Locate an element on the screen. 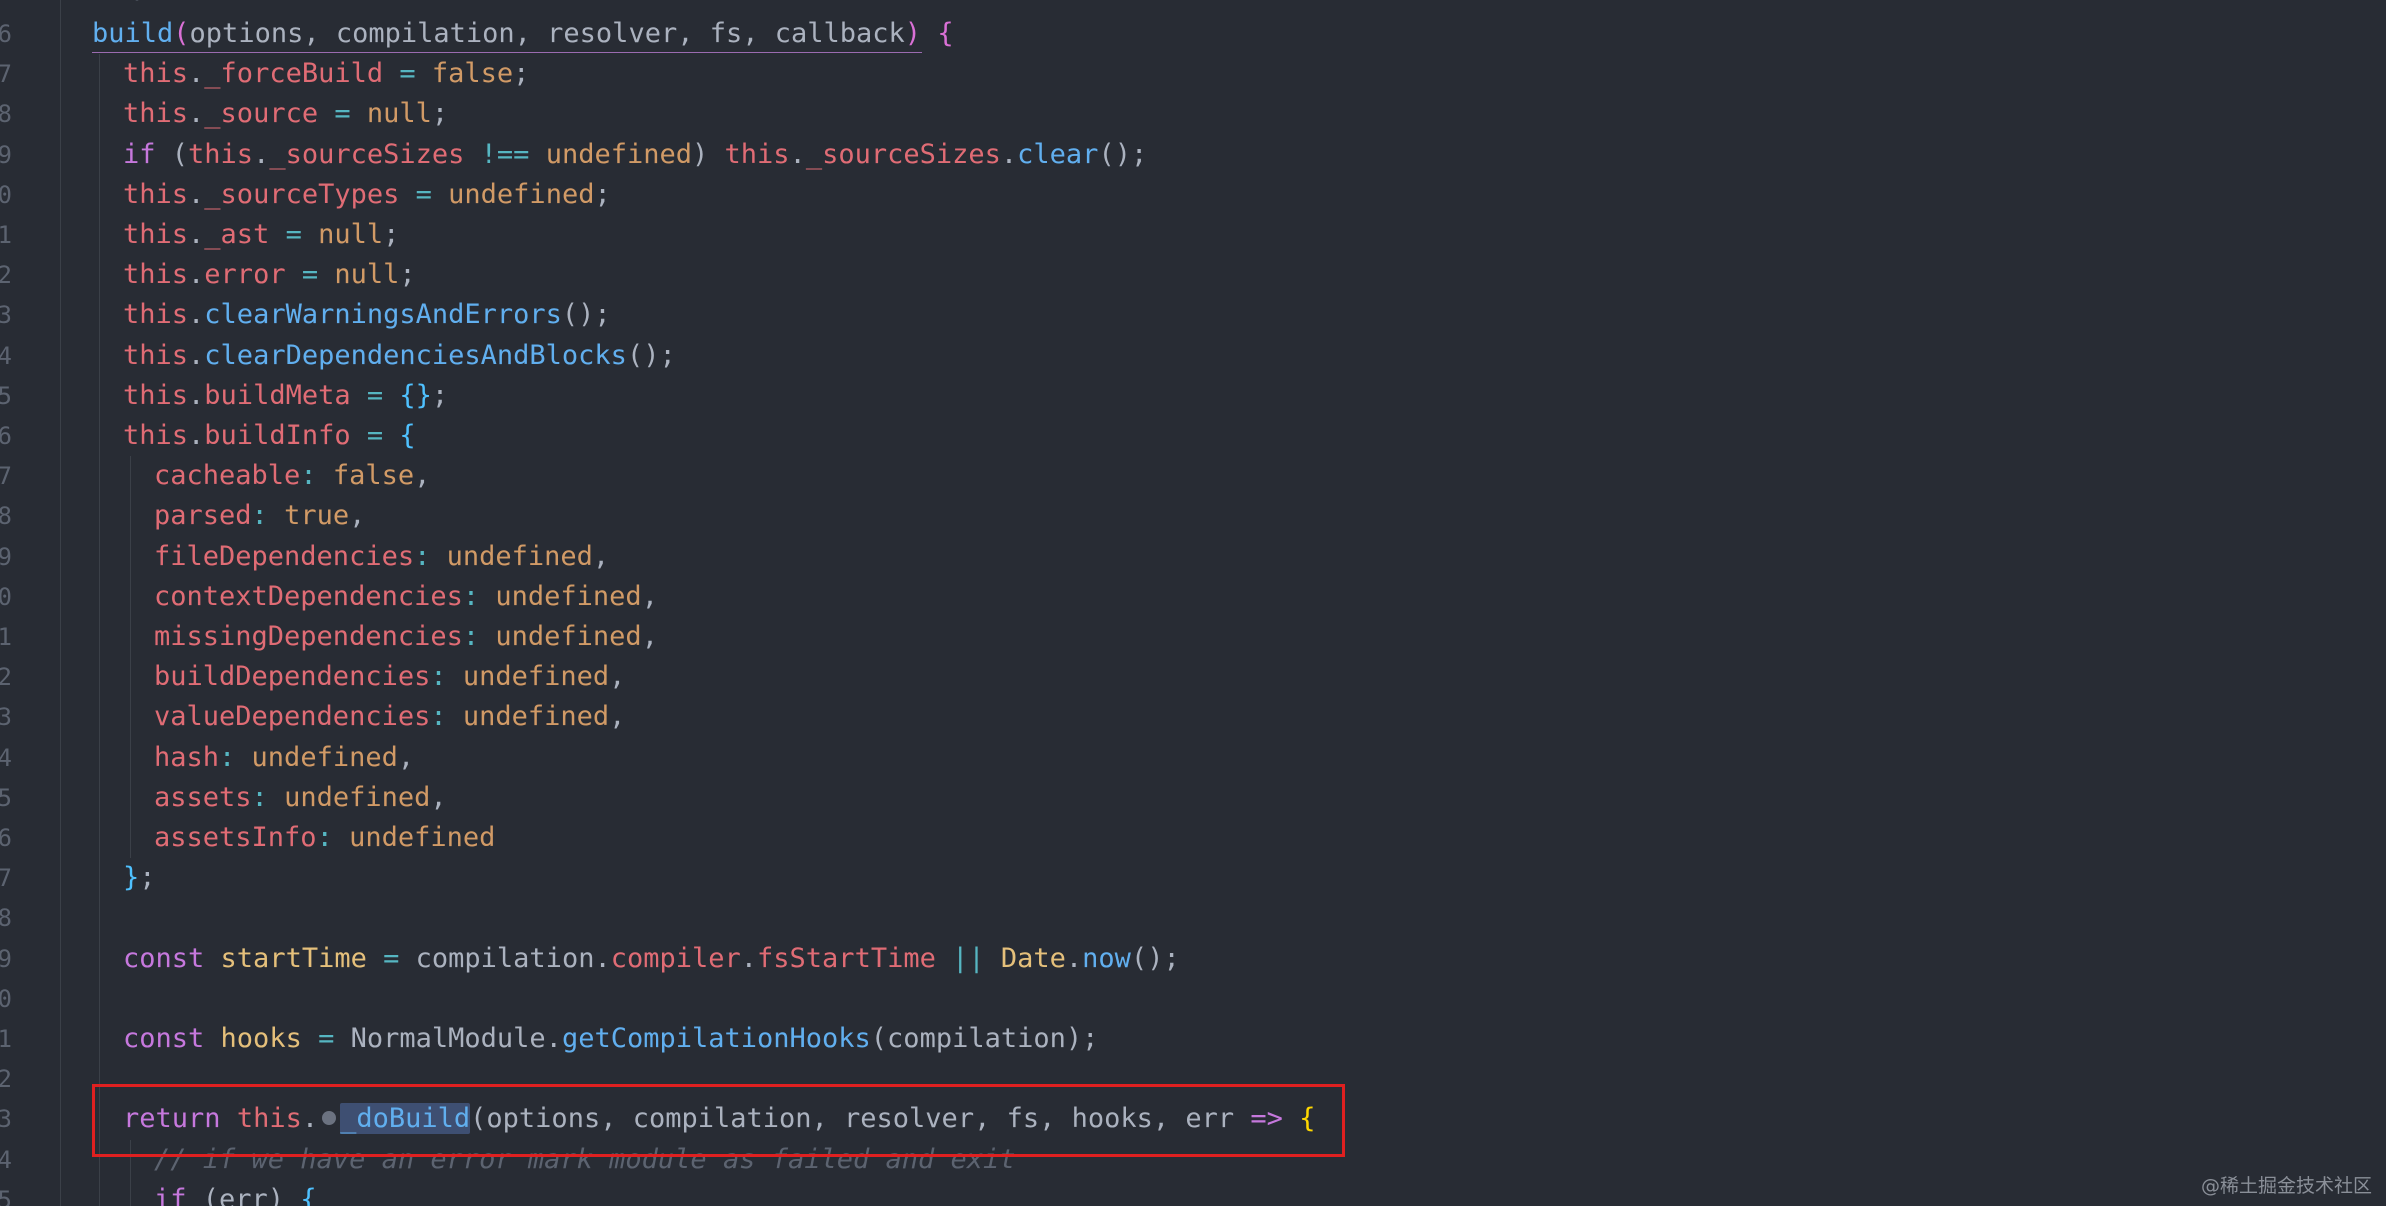 The width and height of the screenshot is (2386, 1206). code-line: valueDependencies: undefined, is located at coordinates (389, 717).